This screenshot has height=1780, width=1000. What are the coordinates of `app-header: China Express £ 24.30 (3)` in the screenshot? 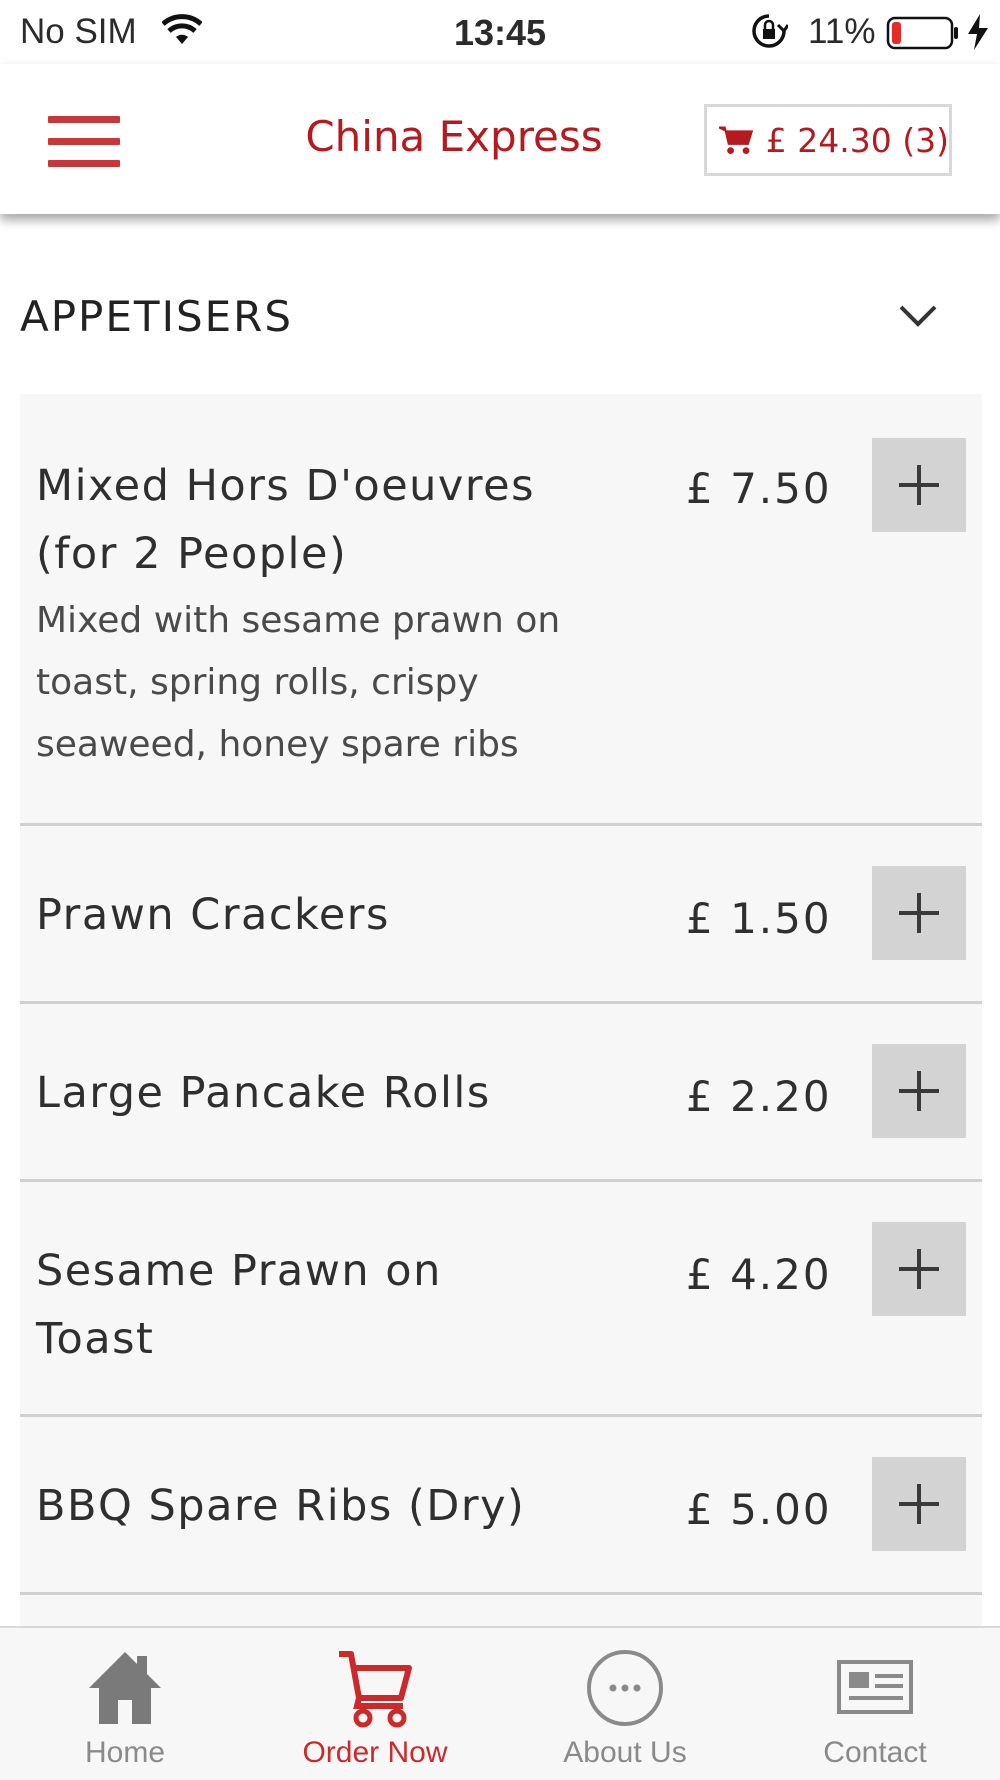 It's located at (500, 139).